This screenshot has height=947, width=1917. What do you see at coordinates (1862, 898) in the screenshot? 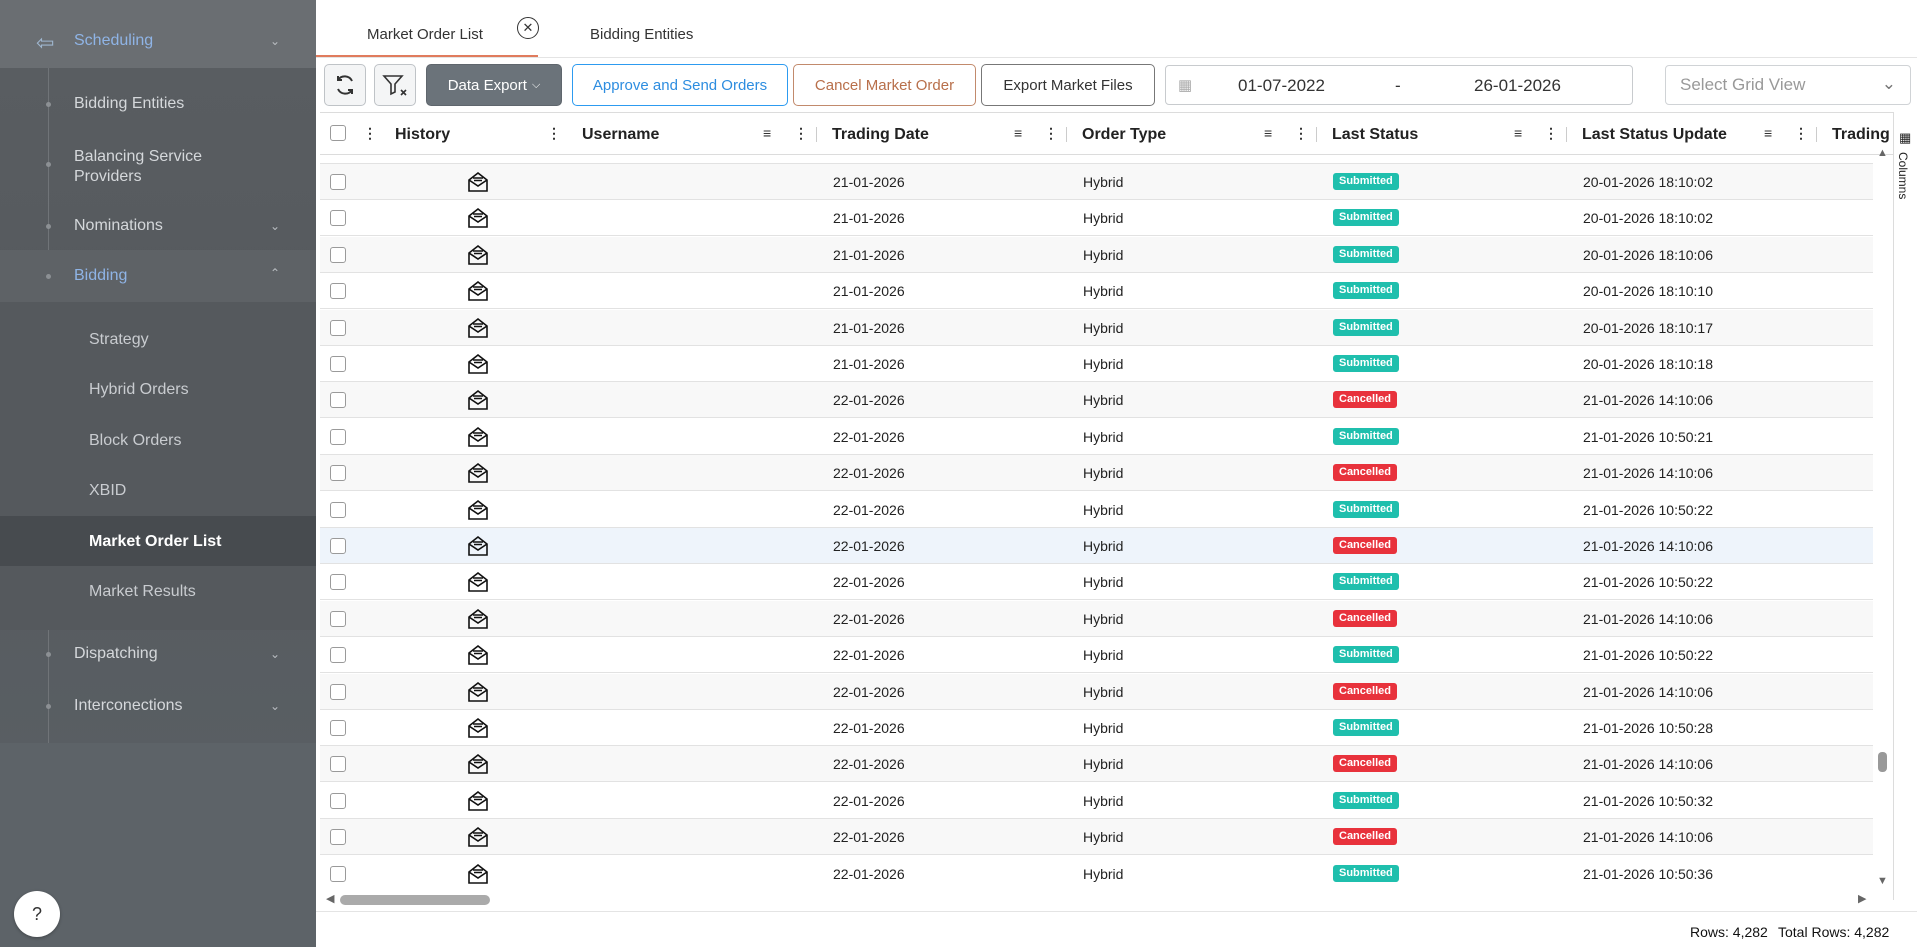
I see `scroll-right-arrow-icon: ▶` at bounding box center [1862, 898].